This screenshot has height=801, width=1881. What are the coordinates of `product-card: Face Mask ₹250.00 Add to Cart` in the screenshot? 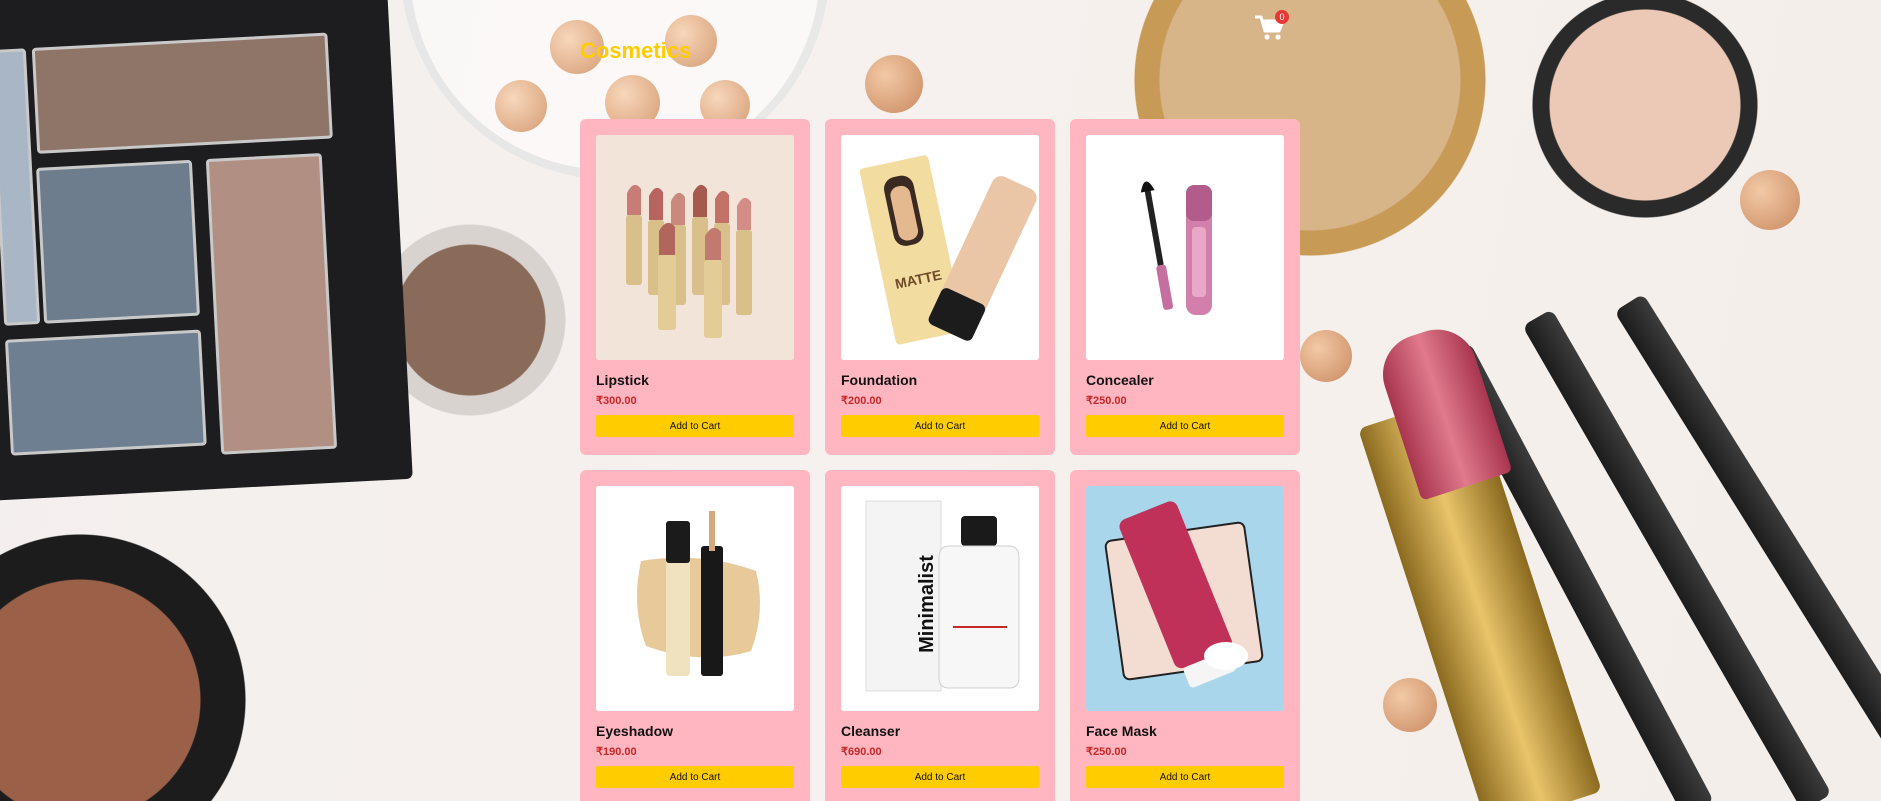 It's located at (1185, 635).